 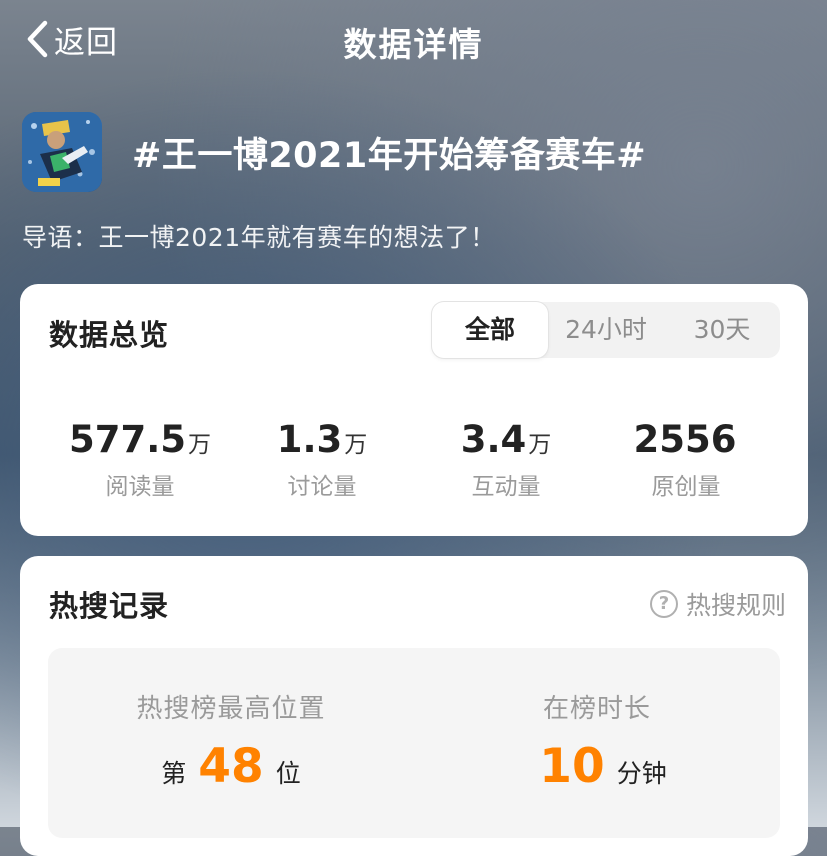 I want to click on stat-value: 1.3, so click(x=309, y=439).